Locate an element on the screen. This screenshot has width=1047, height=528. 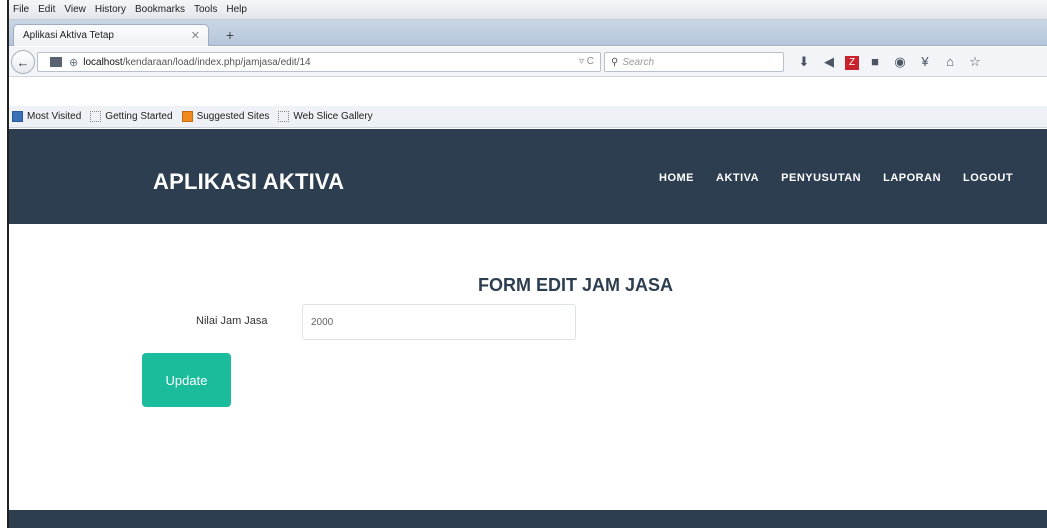
url-host: localhost is located at coordinates (103, 62).